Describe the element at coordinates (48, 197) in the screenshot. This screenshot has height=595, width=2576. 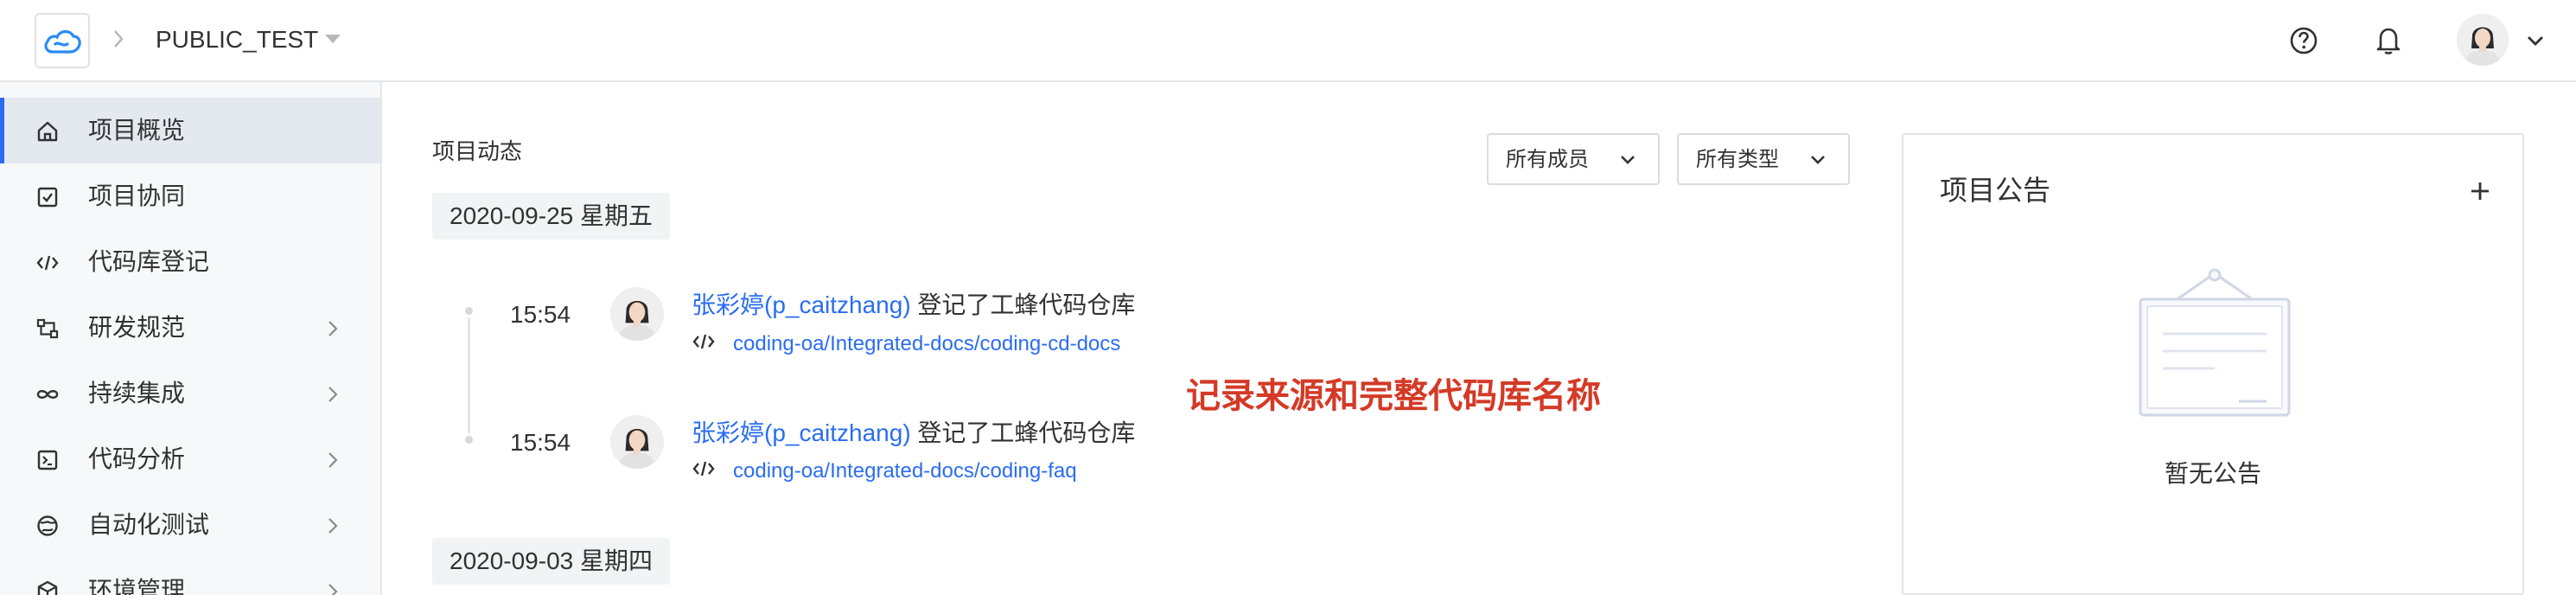
I see `checkbox-icon` at that location.